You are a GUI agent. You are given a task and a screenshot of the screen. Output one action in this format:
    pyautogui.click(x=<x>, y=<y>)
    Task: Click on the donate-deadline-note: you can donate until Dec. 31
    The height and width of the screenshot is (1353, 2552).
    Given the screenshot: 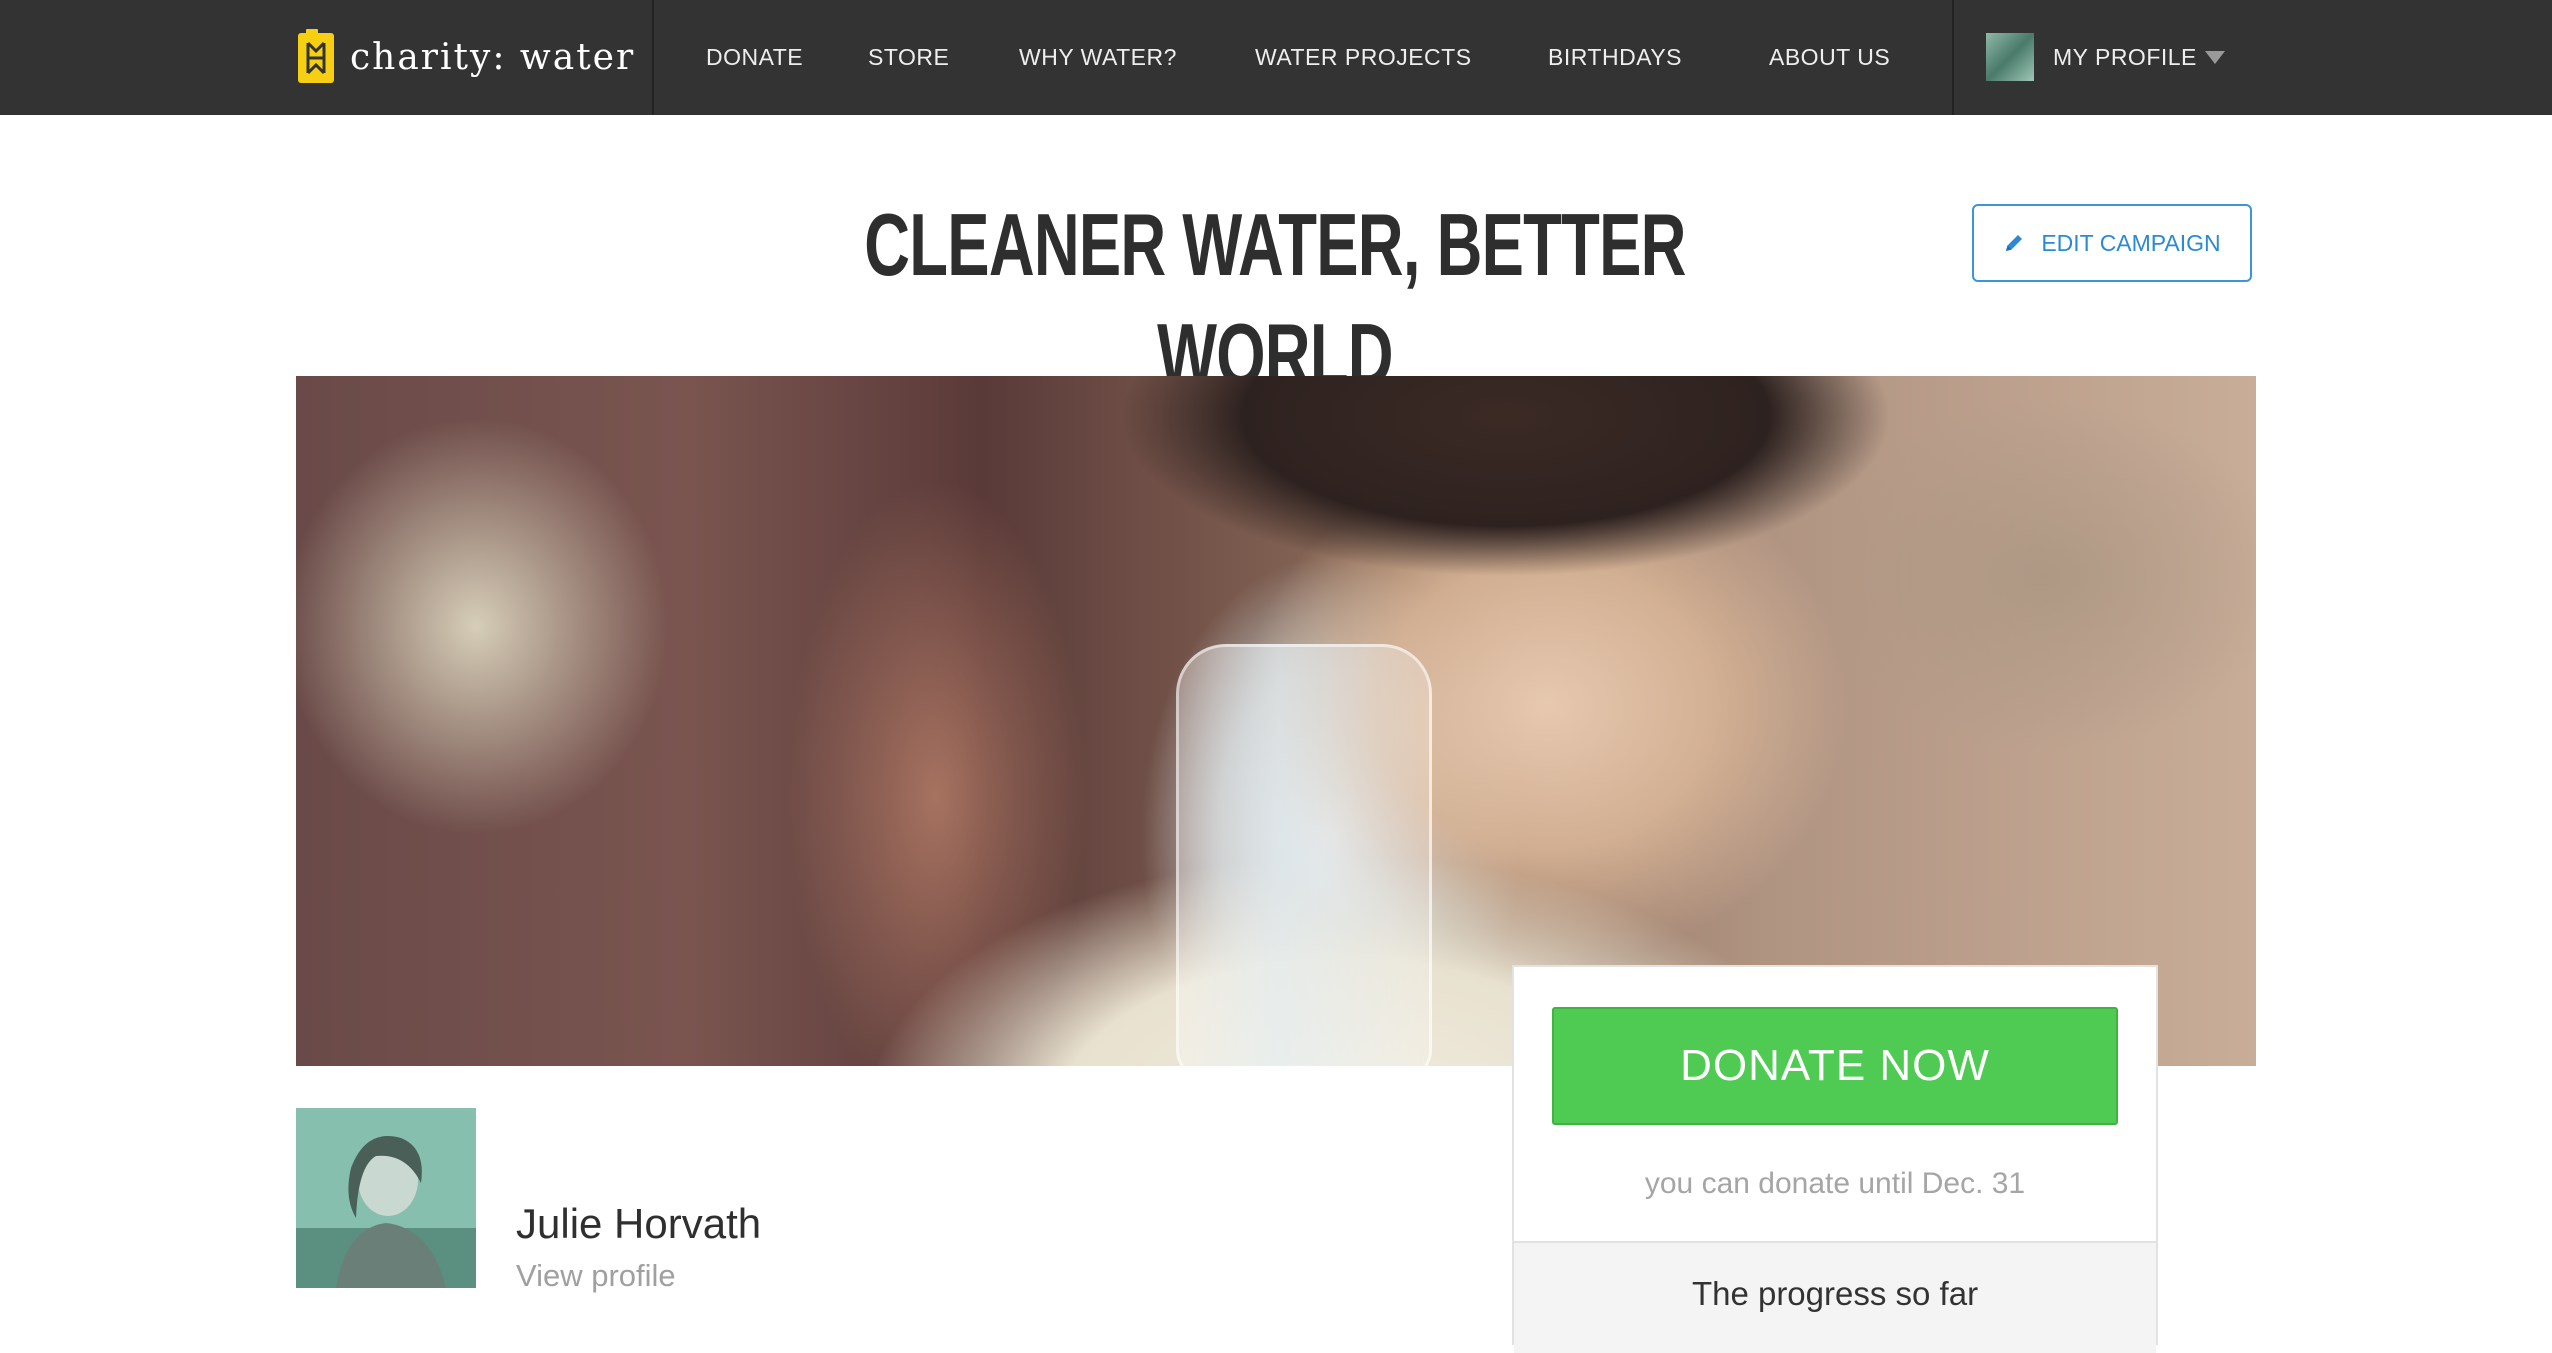 What is the action you would take?
    pyautogui.click(x=1835, y=1183)
    